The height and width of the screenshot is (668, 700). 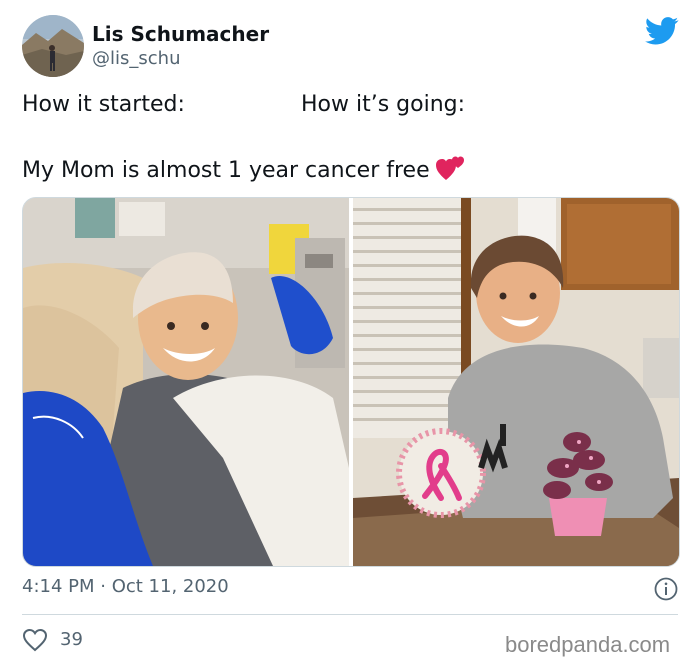 I want to click on heart-icon, so click(x=35, y=640).